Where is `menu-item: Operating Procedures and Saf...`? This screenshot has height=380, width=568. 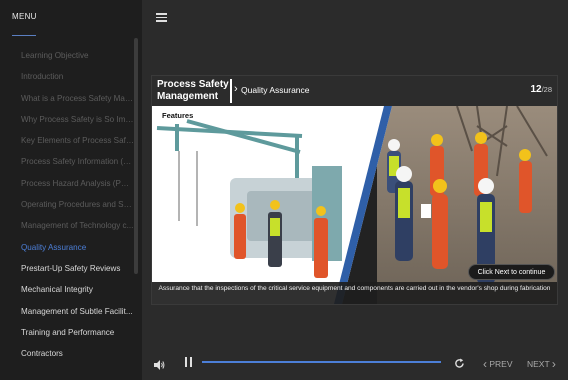 menu-item: Operating Procedures and Saf... is located at coordinates (67, 204).